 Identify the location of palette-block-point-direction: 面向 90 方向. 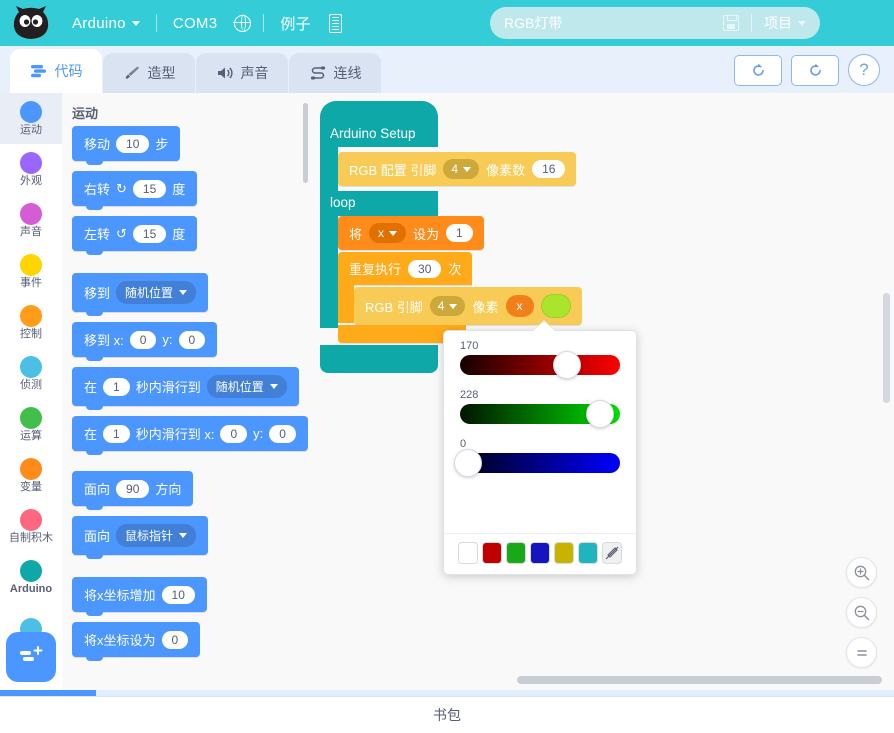
(133, 490).